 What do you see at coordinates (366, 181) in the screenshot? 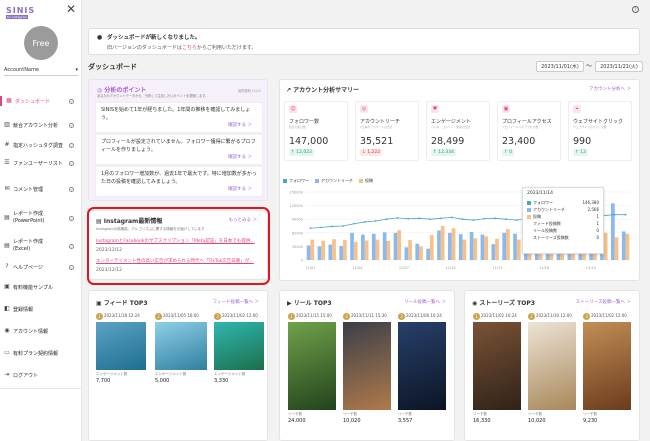
I see `legend-posts: 投稿` at bounding box center [366, 181].